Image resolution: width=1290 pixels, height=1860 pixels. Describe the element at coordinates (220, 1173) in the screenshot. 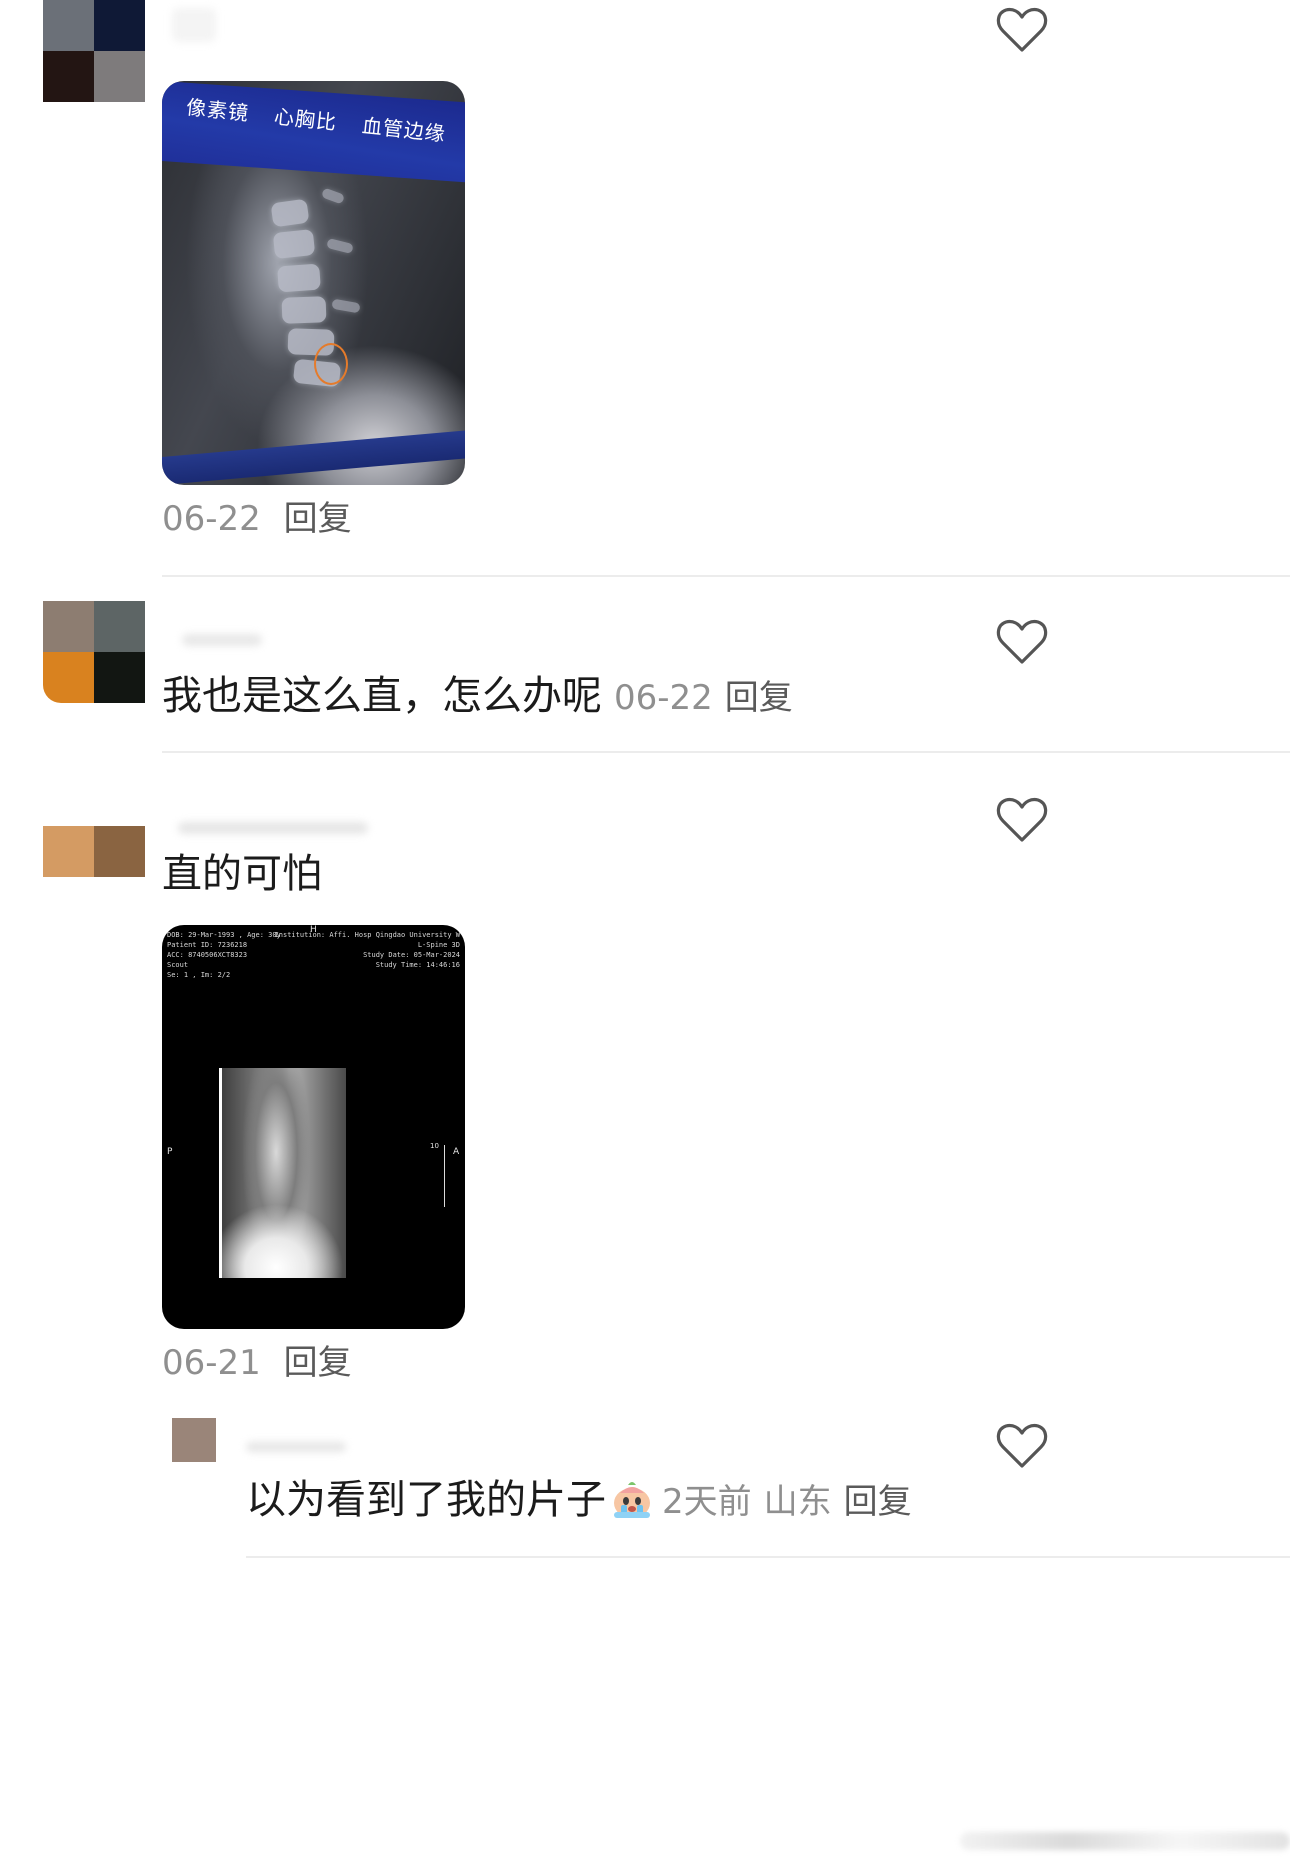

I see `scan-edge` at that location.